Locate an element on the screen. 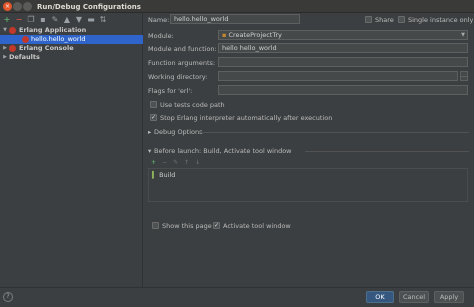 This screenshot has width=474, height=307. tree-item-hello-world: hello.hello_world is located at coordinates (71, 39).